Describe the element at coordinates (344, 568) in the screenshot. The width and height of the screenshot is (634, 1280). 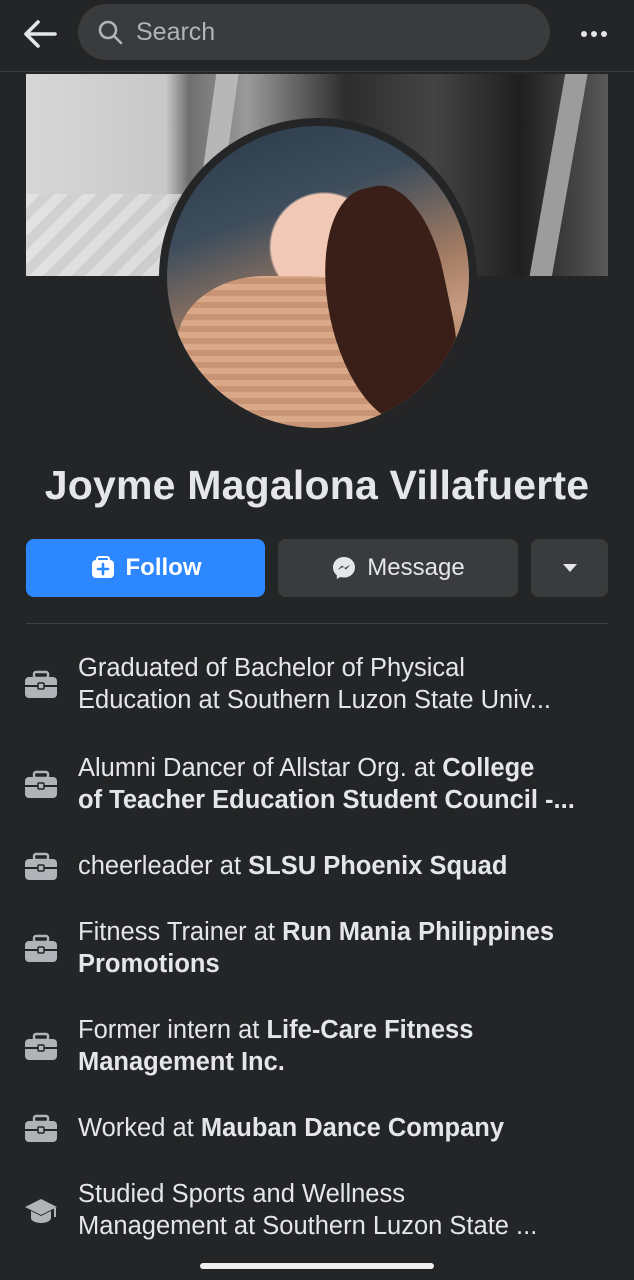
I see `messenger-icon` at that location.